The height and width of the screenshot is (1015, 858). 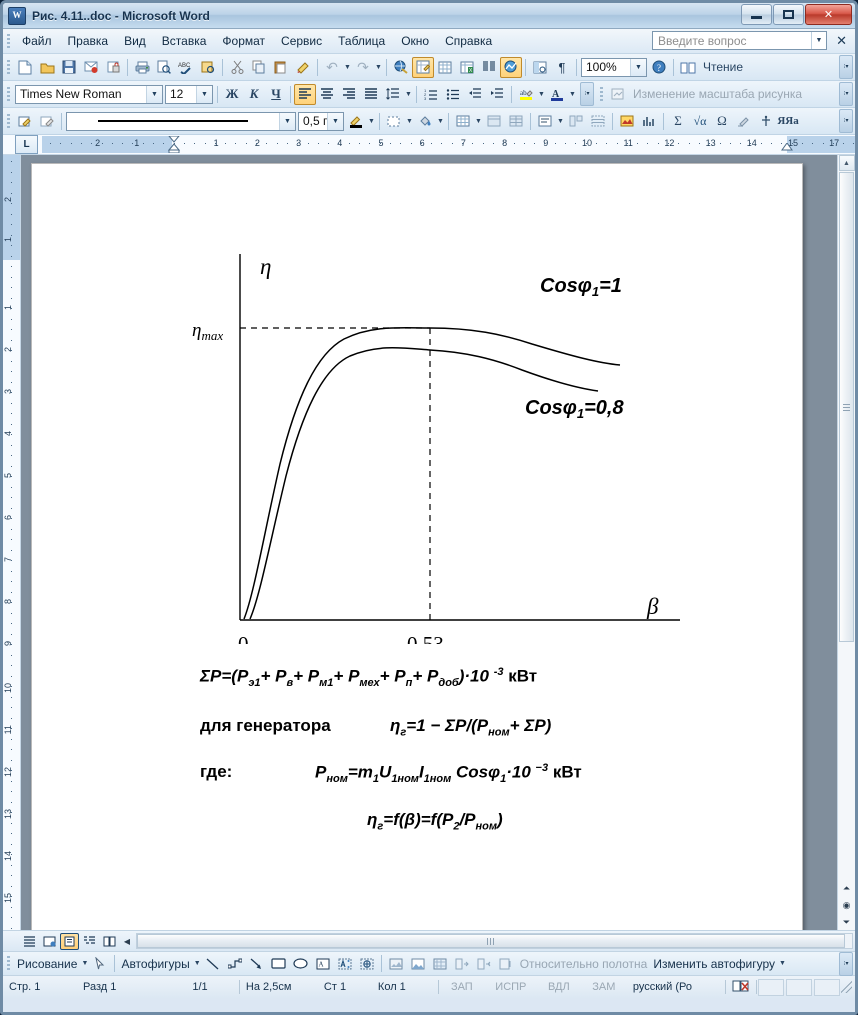 I want to click on zoom-combo: 100% ▼, so click(x=614, y=67).